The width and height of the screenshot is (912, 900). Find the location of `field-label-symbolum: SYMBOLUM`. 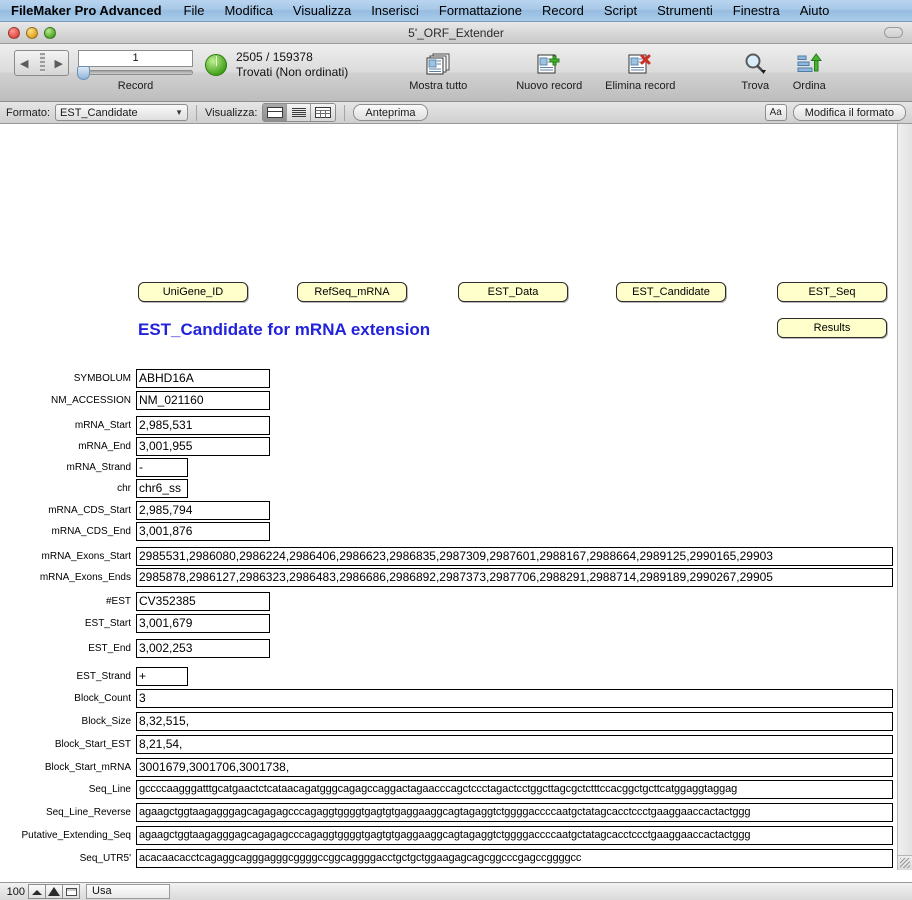

field-label-symbolum: SYMBOLUM is located at coordinates (102, 378).